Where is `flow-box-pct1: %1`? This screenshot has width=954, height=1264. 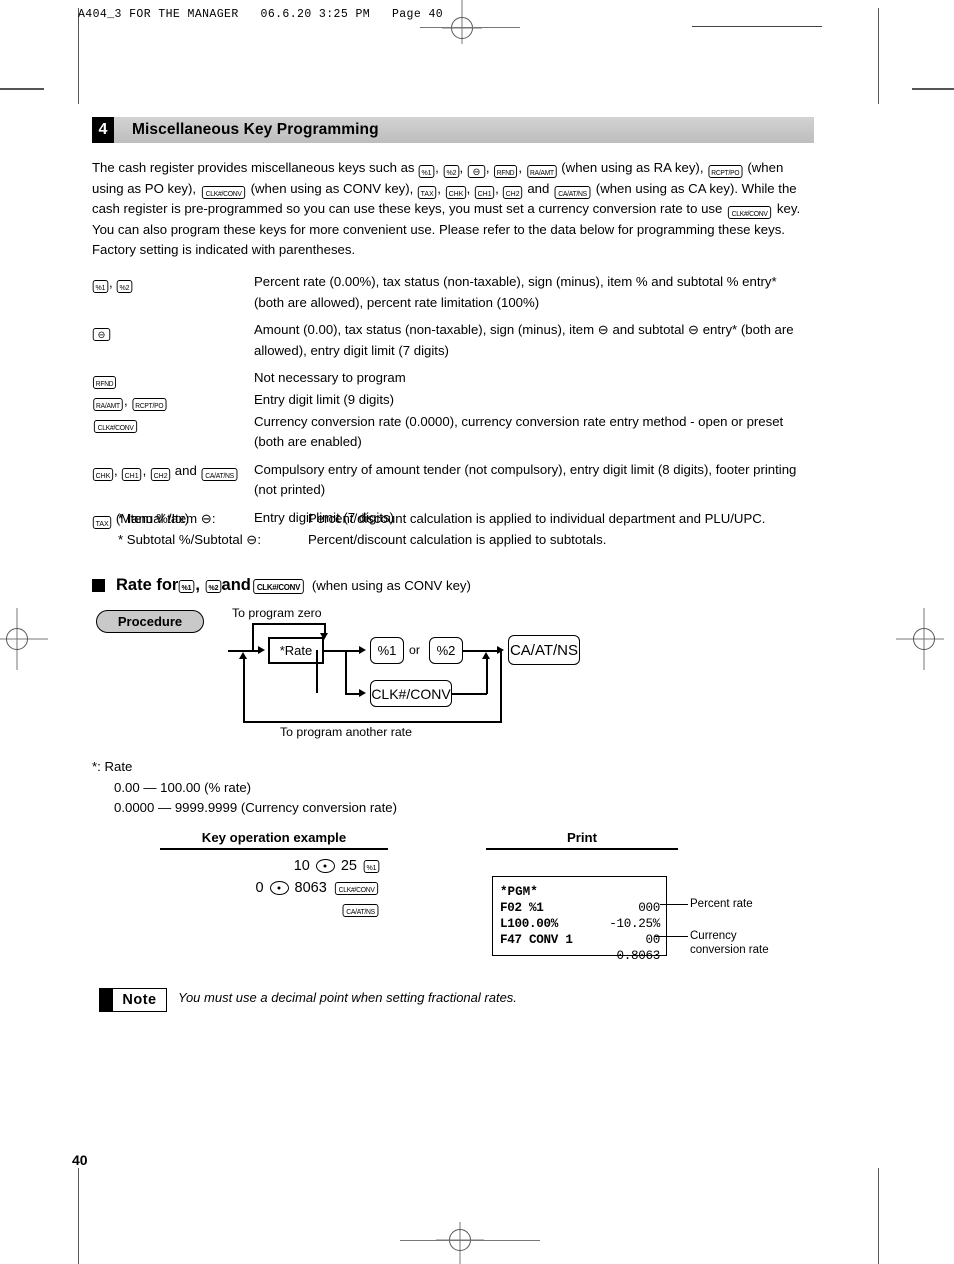 flow-box-pct1: %1 is located at coordinates (387, 650).